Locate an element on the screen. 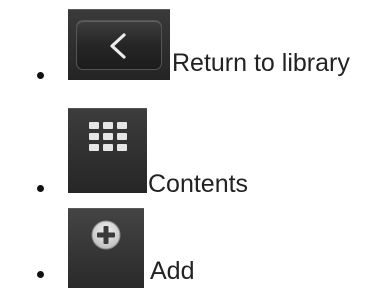 The image size is (391, 294). back-button-frame is located at coordinates (119, 45).